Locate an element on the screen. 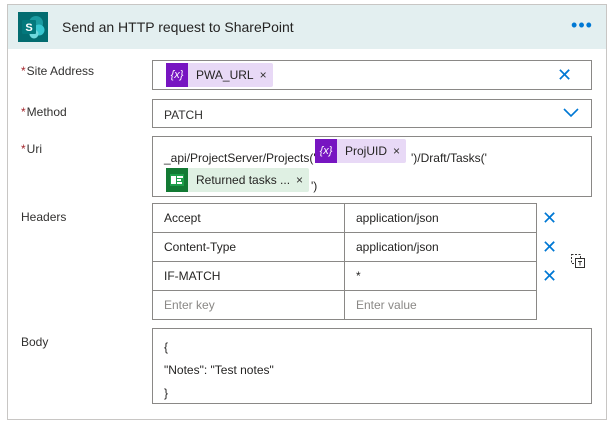  chevron-down-icon is located at coordinates (571, 112).